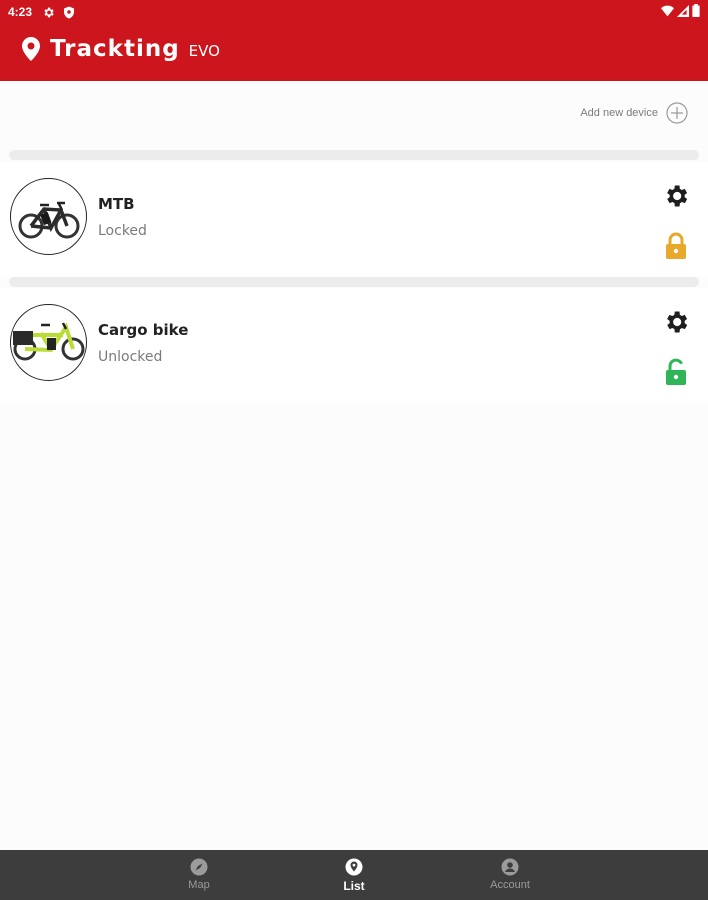  I want to click on device-avatar-cargo-bike, so click(48, 342).